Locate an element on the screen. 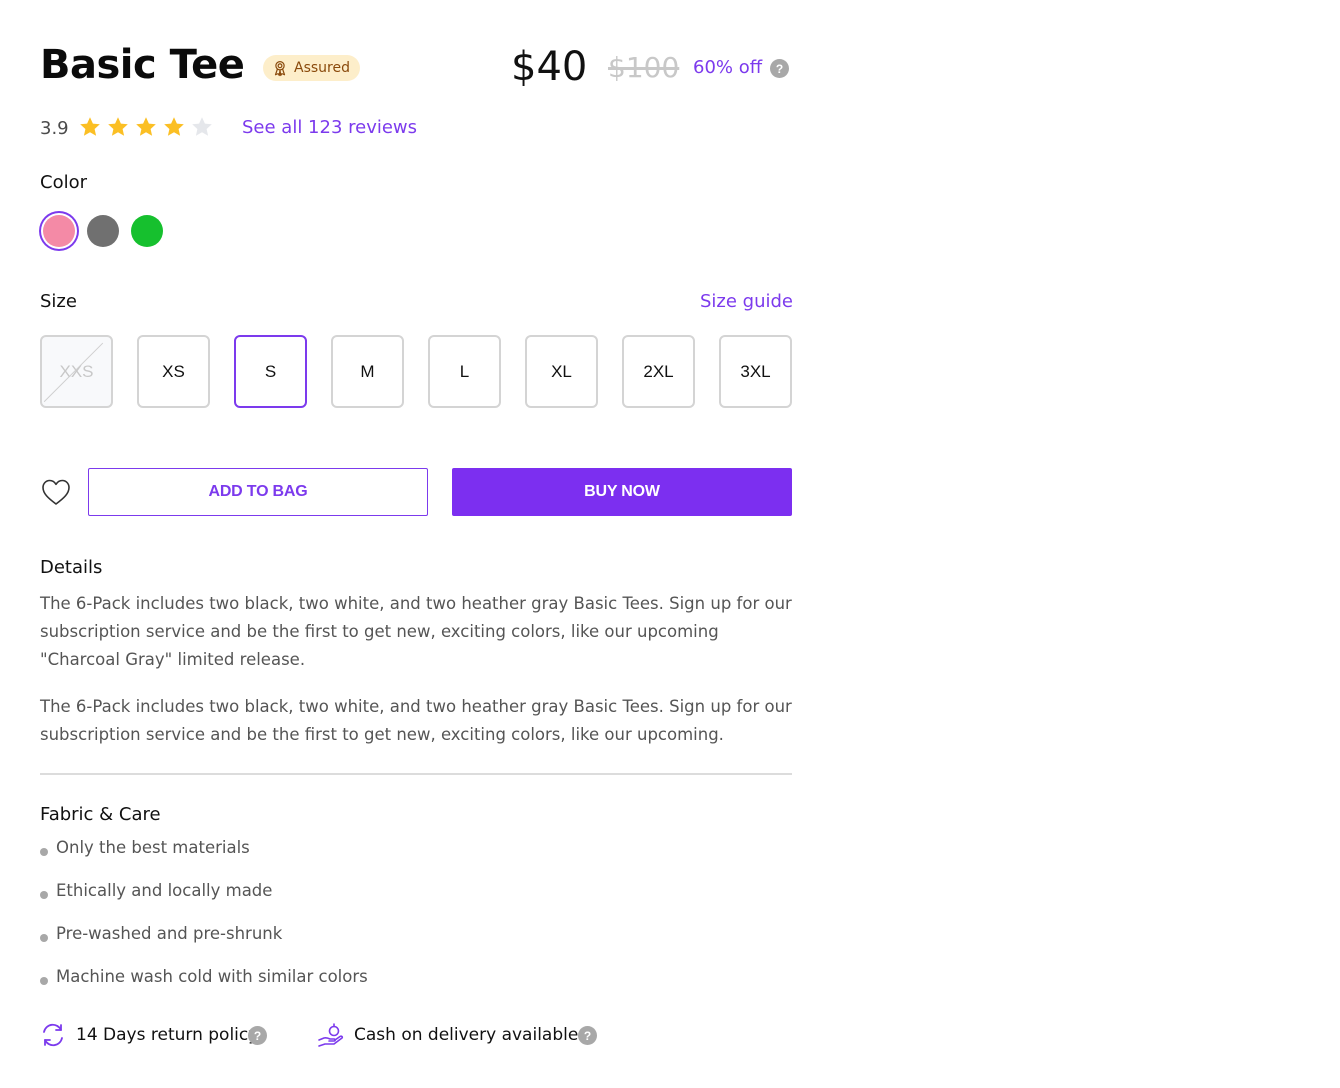 The image size is (1340, 1088). return-policy-help-icon: ? is located at coordinates (257, 1035).